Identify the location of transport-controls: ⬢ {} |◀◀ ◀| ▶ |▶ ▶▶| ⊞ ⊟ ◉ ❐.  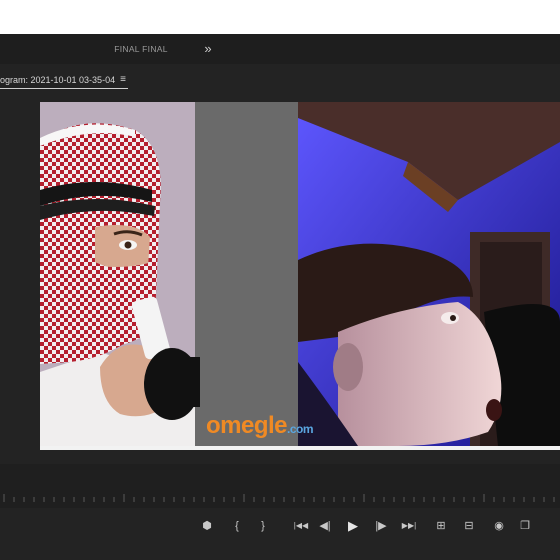
(280, 534).